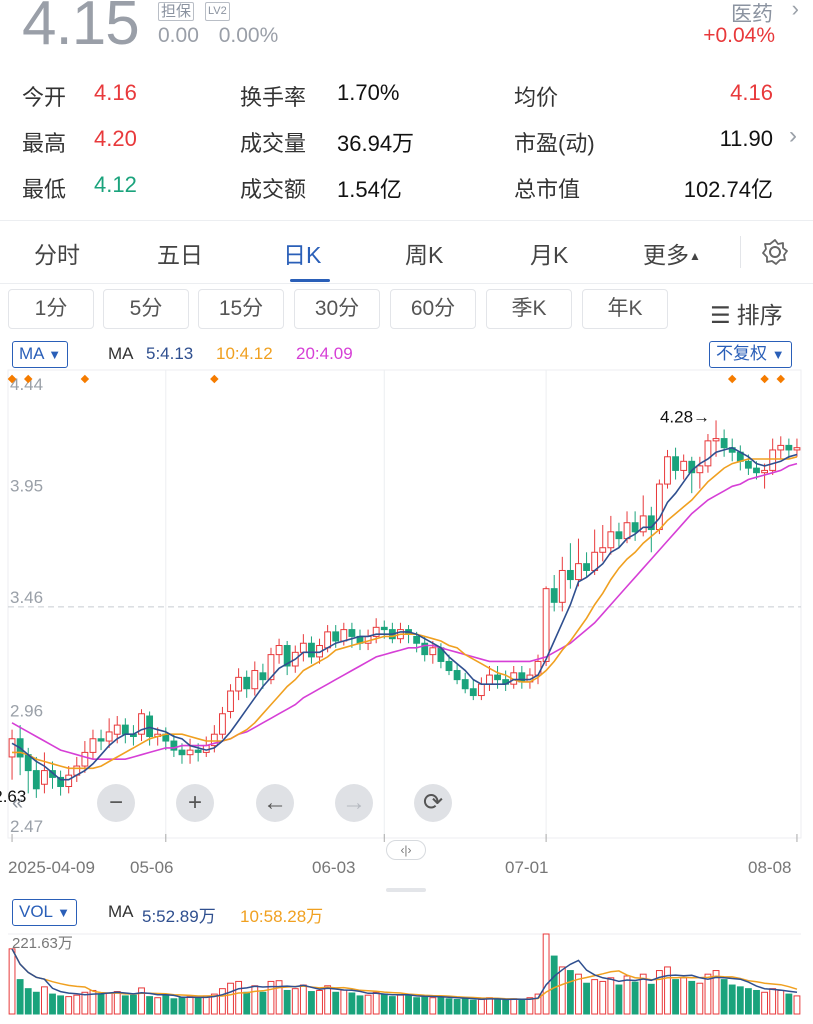 The height and width of the screenshot is (1024, 813). Describe the element at coordinates (324, 353) in the screenshot. I see `ma20-value: 20:4.09` at that location.